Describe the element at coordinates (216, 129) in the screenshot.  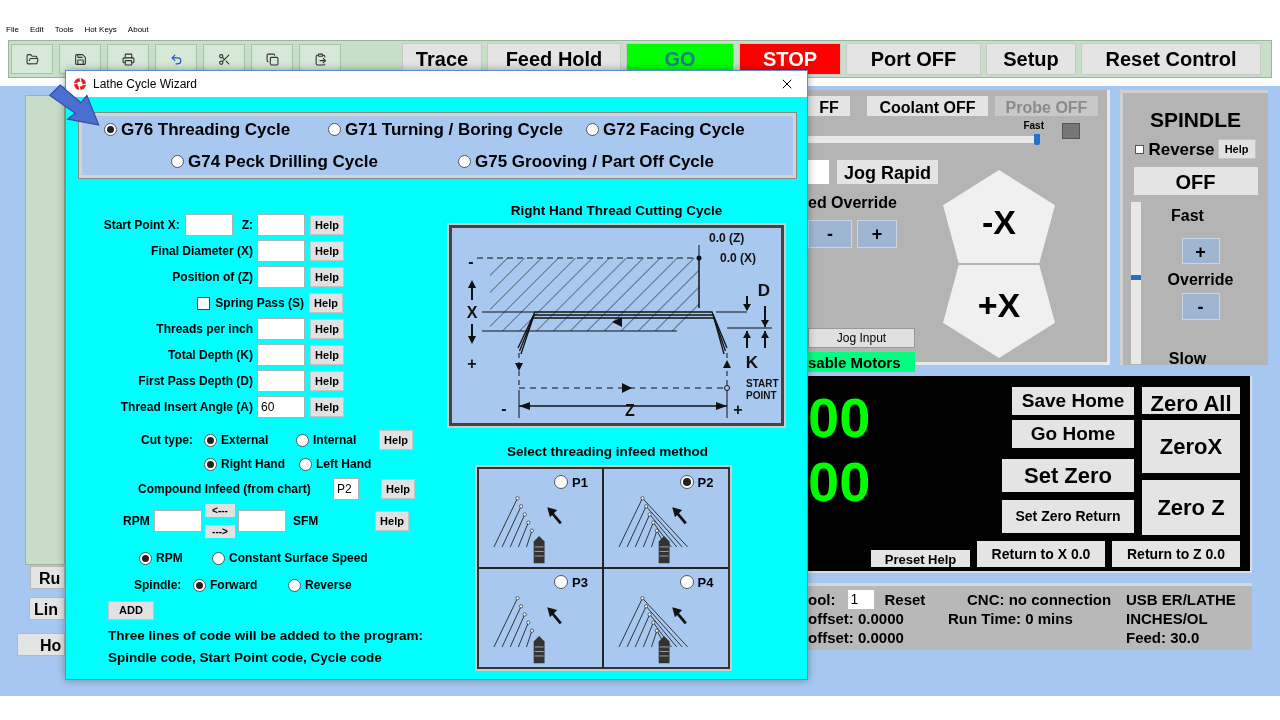
I see `radio-button: G76 Threading Cycle` at that location.